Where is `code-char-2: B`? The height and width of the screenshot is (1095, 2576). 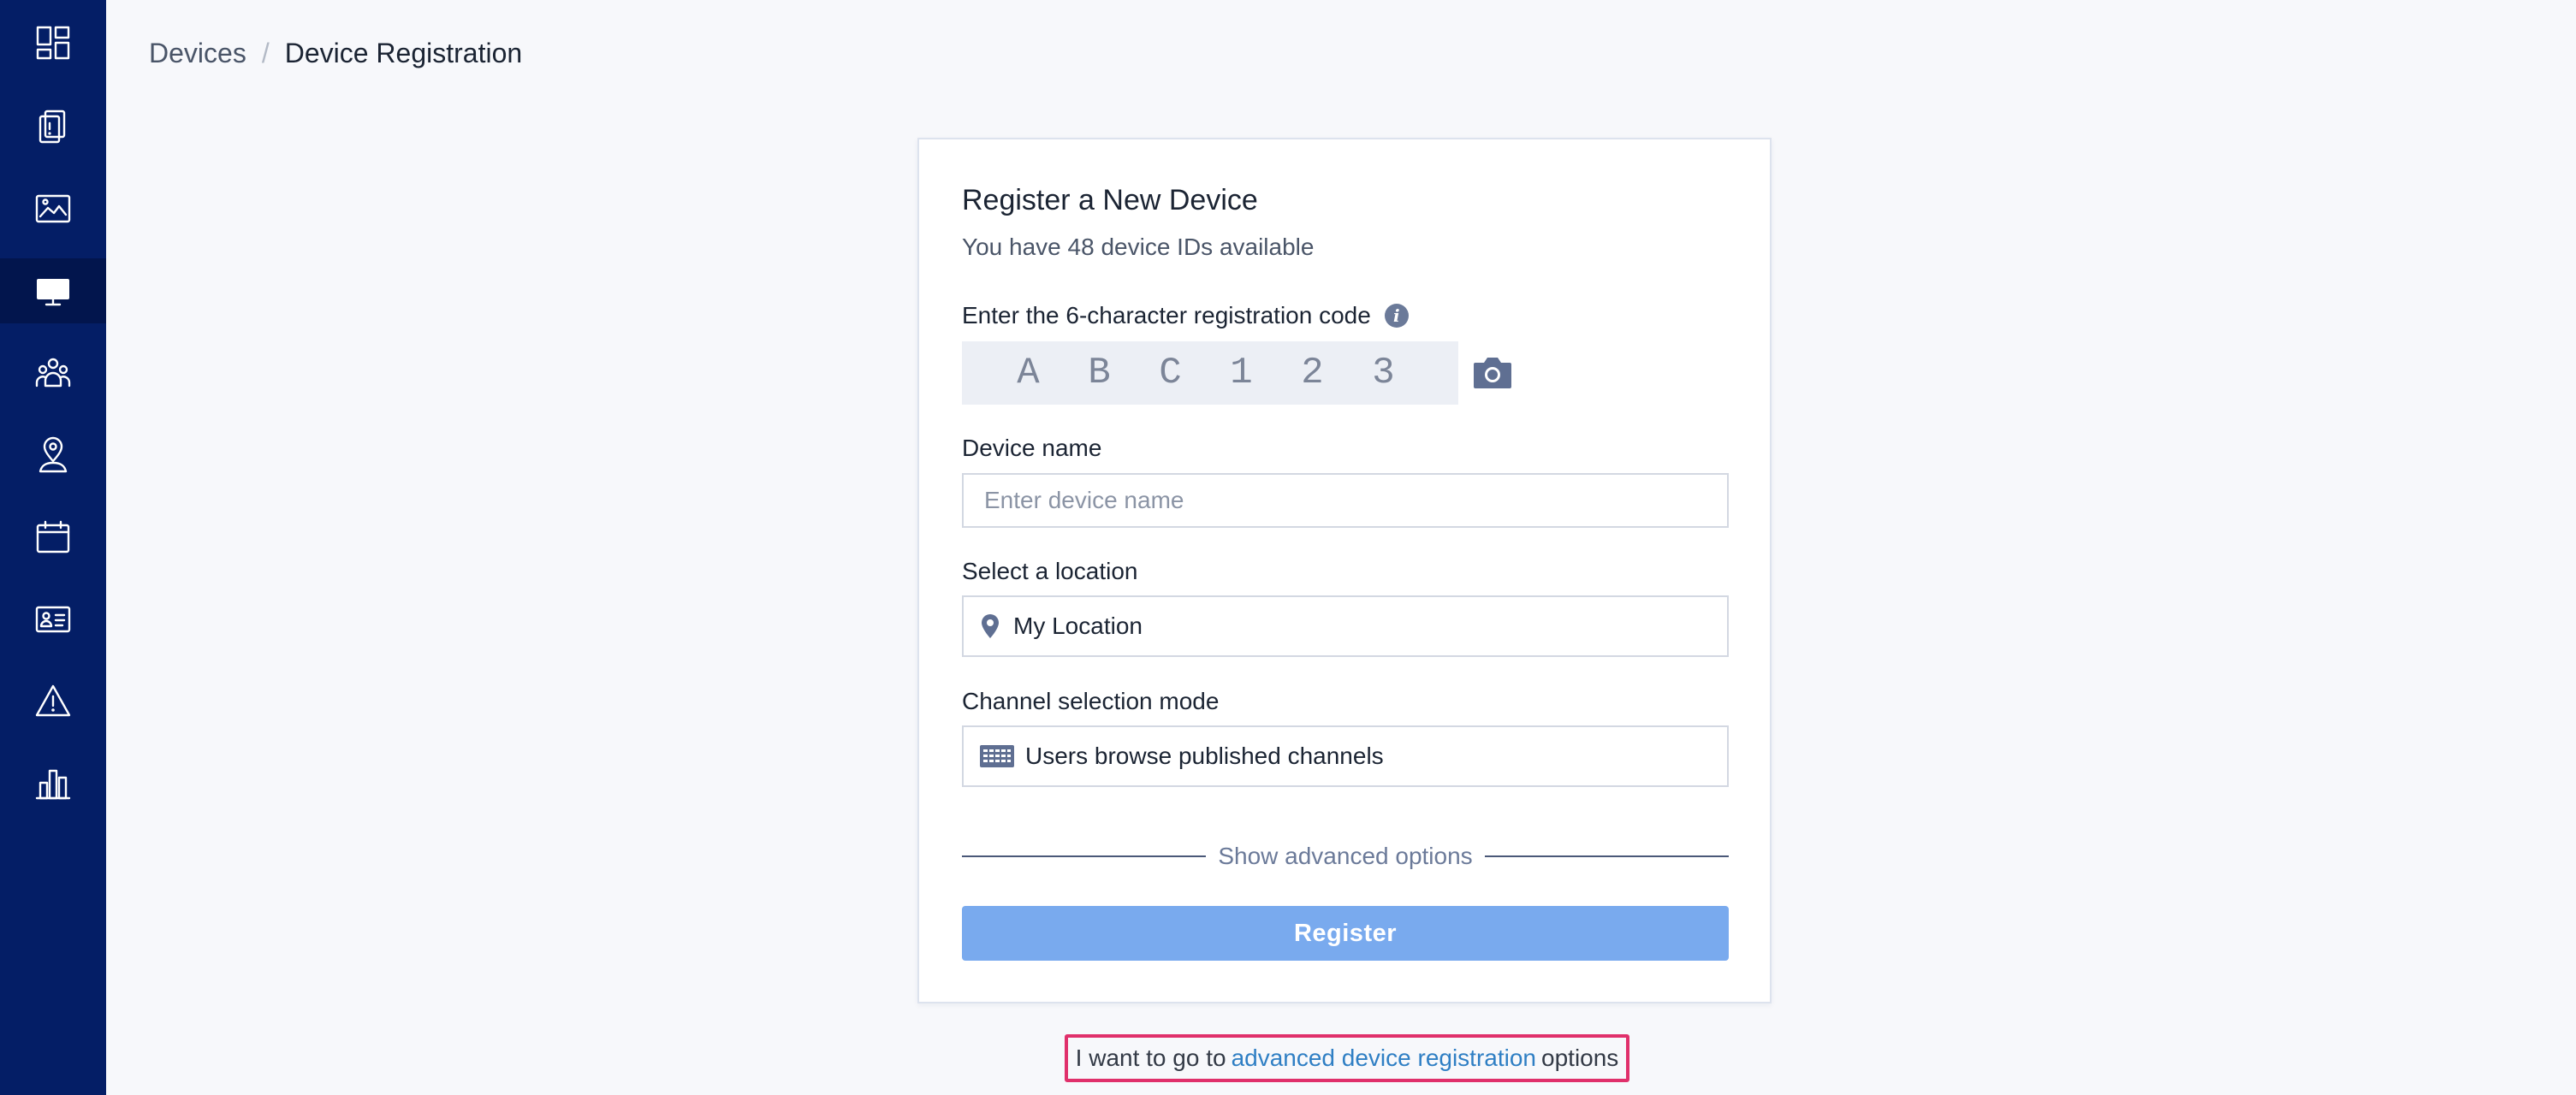
code-char-2: B is located at coordinates (1099, 373).